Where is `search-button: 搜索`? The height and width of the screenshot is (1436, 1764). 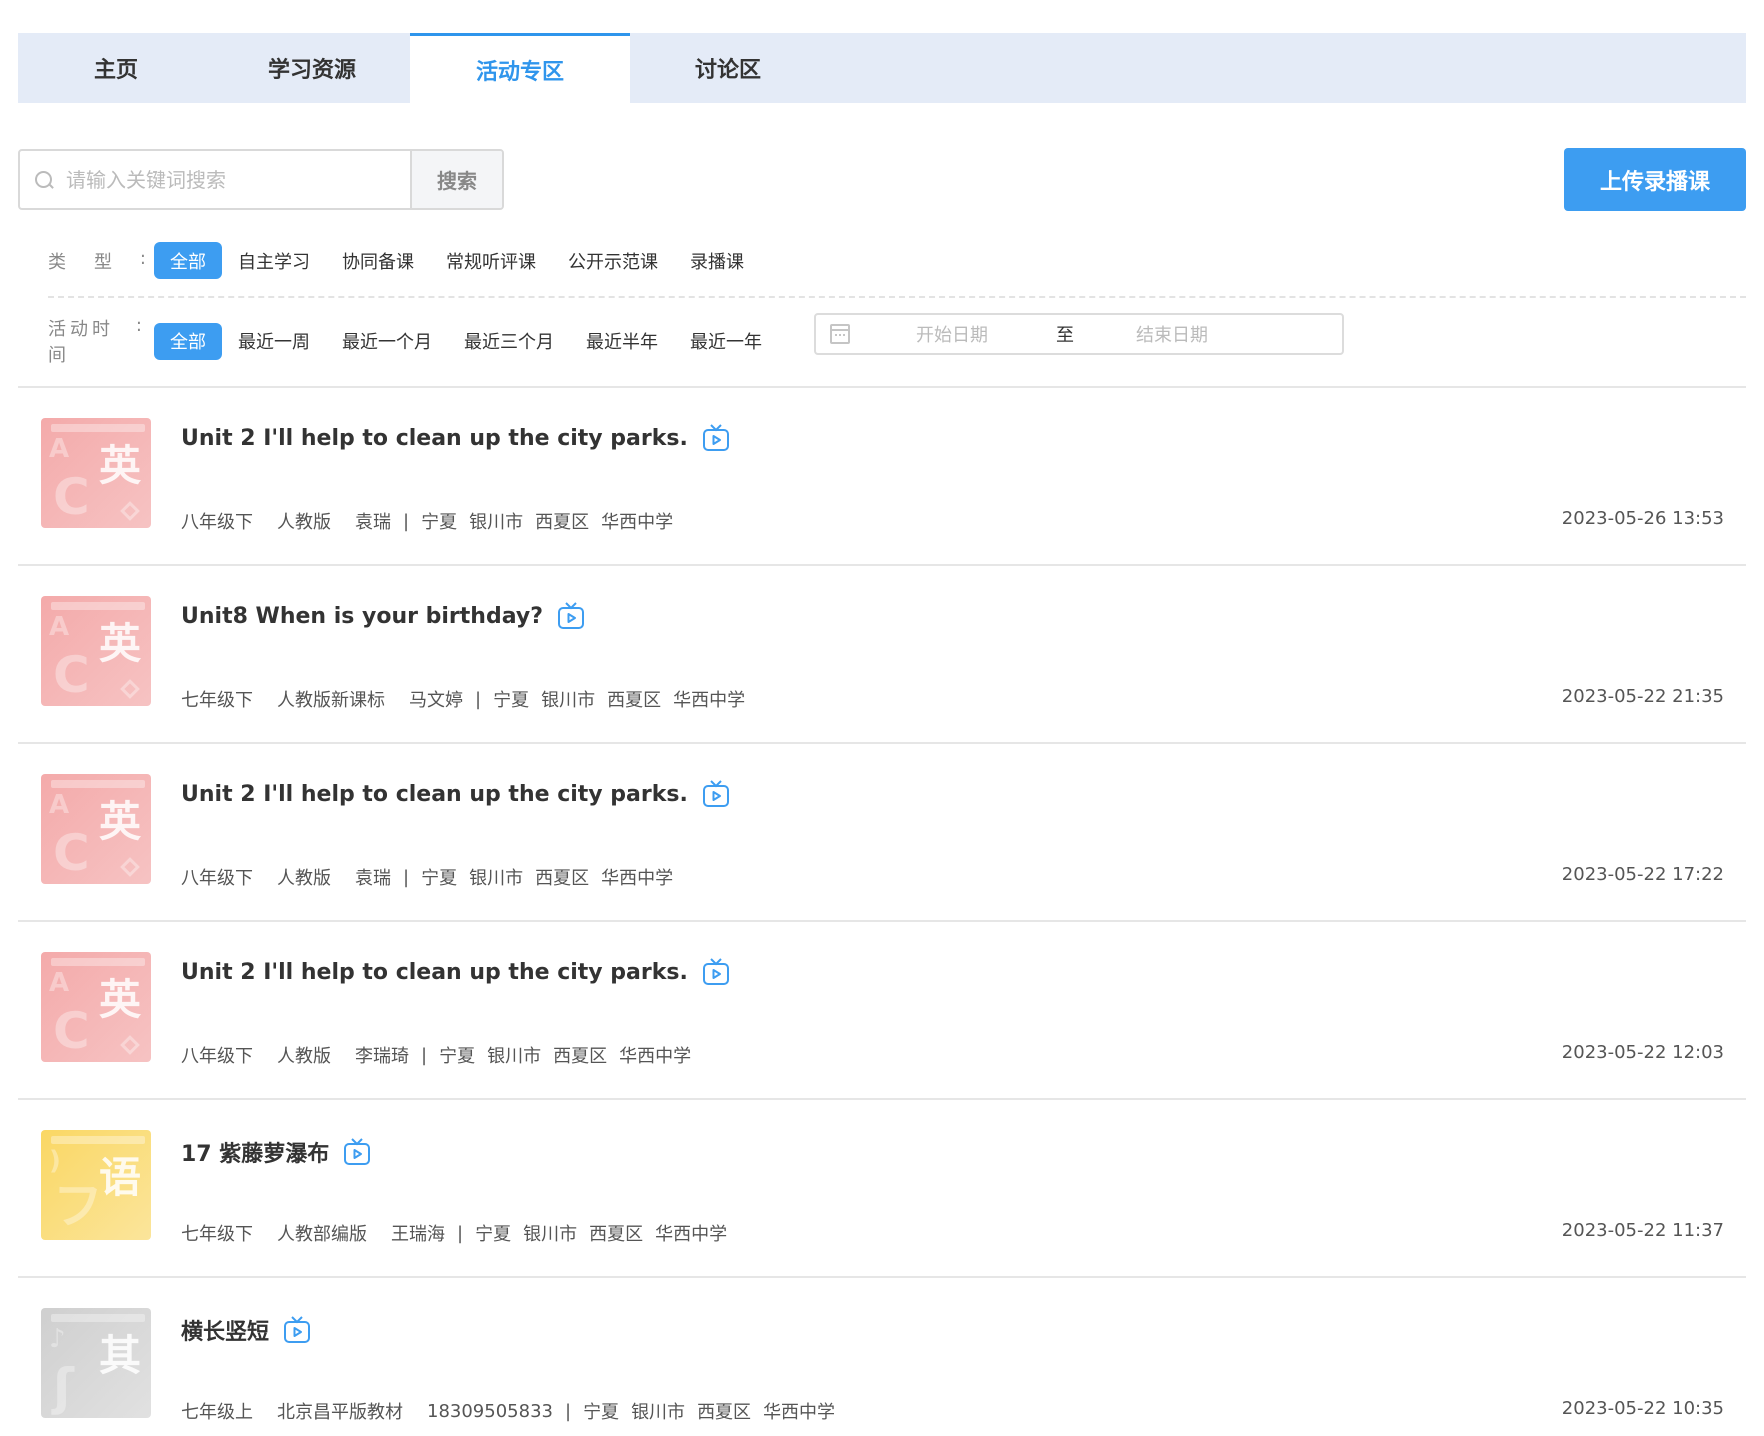 search-button: 搜索 is located at coordinates (456, 179).